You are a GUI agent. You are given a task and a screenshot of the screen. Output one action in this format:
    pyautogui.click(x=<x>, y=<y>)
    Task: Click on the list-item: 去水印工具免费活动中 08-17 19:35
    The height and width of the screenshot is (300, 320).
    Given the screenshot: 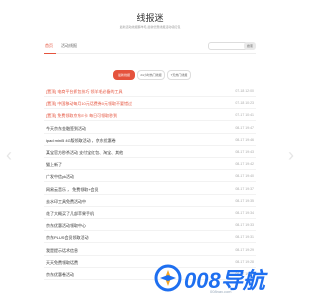 What is the action you would take?
    pyautogui.click(x=150, y=201)
    